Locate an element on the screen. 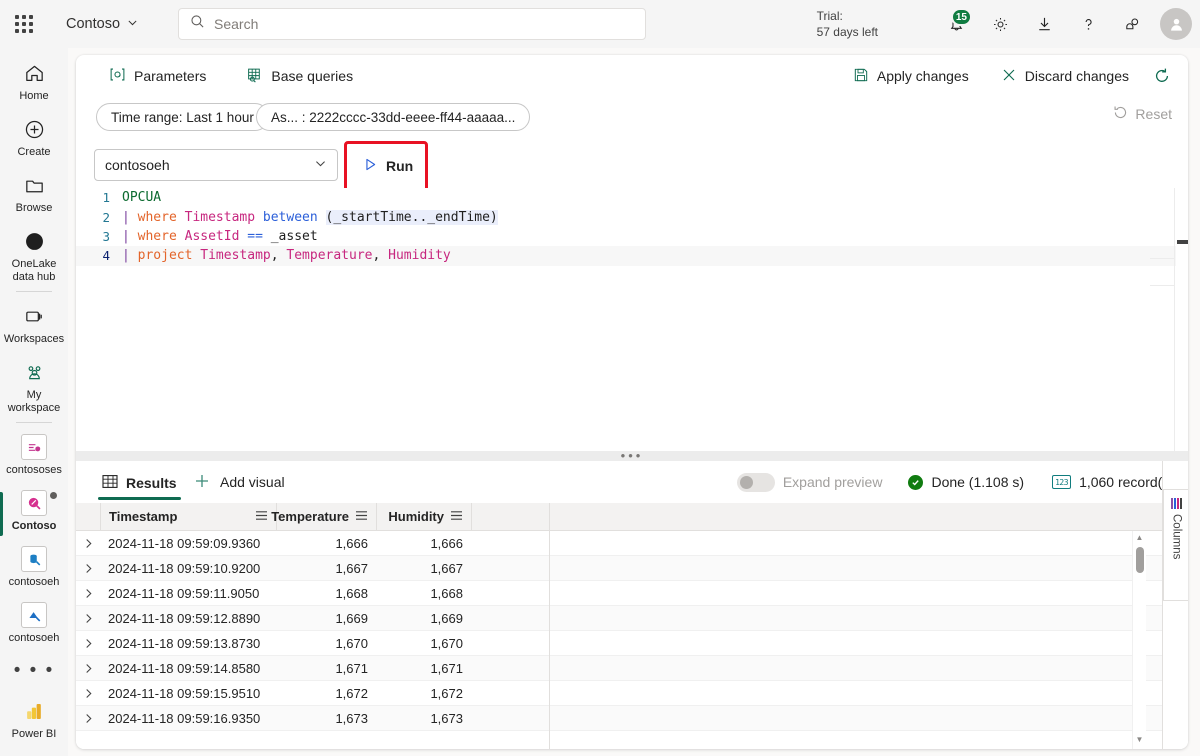 The width and height of the screenshot is (1200, 756). time-range-pill: Time range: Last 1 hour is located at coordinates (182, 117).